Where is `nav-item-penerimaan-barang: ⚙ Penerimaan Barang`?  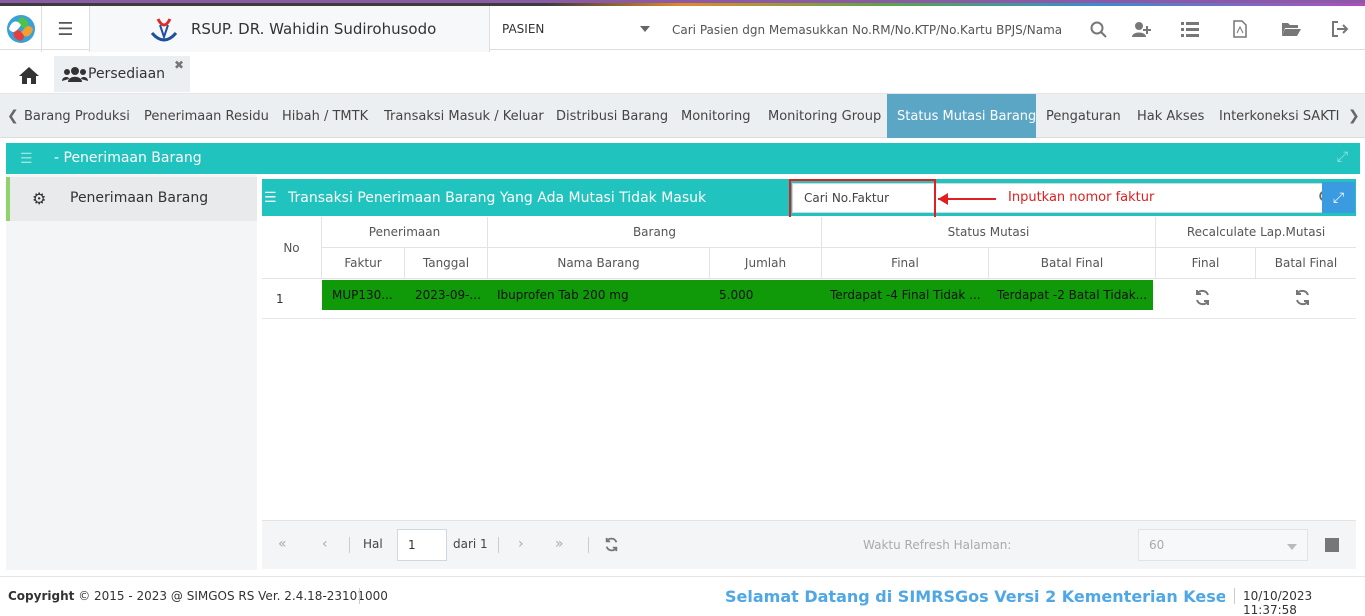
nav-item-penerimaan-barang: ⚙ Penerimaan Barang is located at coordinates (131, 199).